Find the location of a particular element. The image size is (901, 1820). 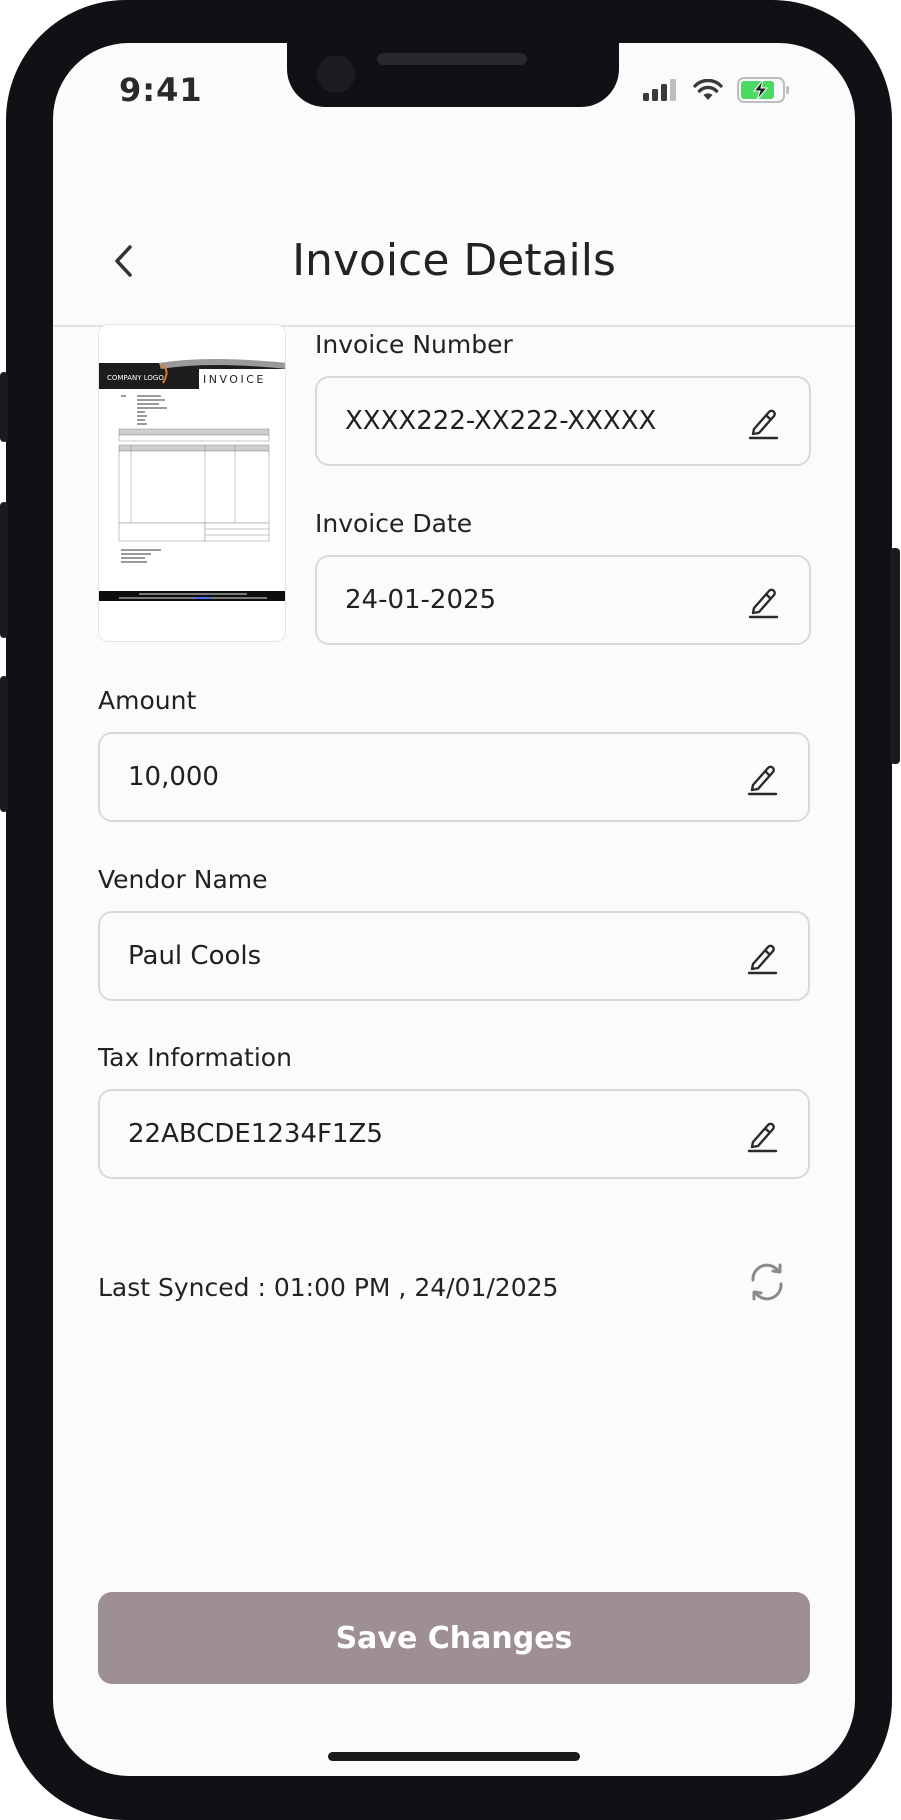

vendor-name-field: Paul Cools is located at coordinates (454, 956).